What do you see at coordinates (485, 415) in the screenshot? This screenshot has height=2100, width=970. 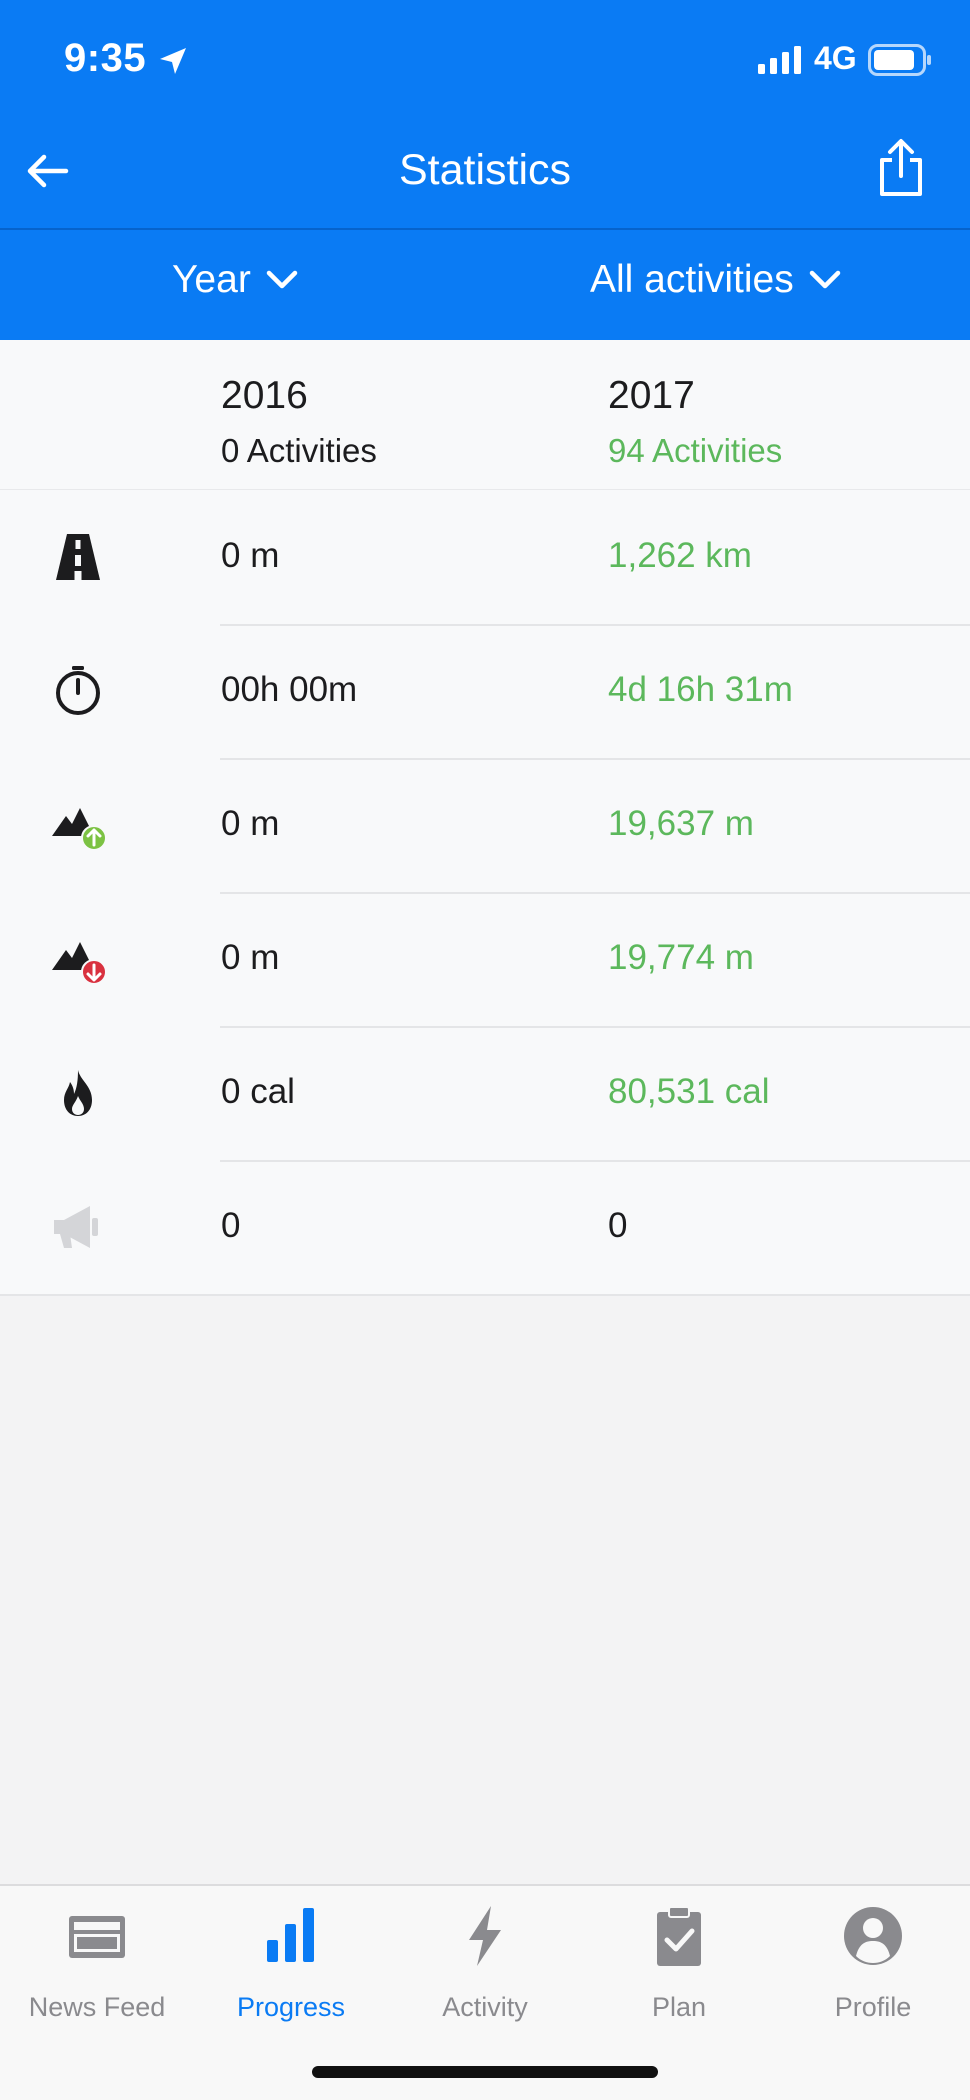 I see `year-header-row: 2016 0 Activities 2017 94 Activities` at bounding box center [485, 415].